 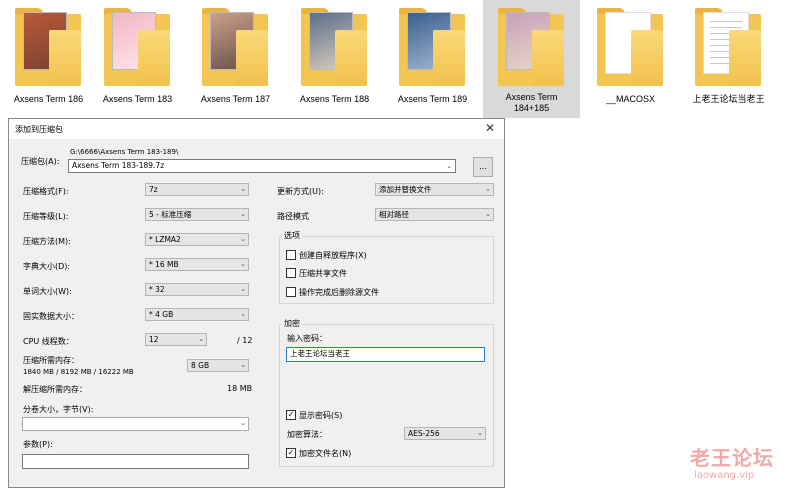 What do you see at coordinates (48, 341) in the screenshot?
I see `threads-label: CPU 线程数：` at bounding box center [48, 341].